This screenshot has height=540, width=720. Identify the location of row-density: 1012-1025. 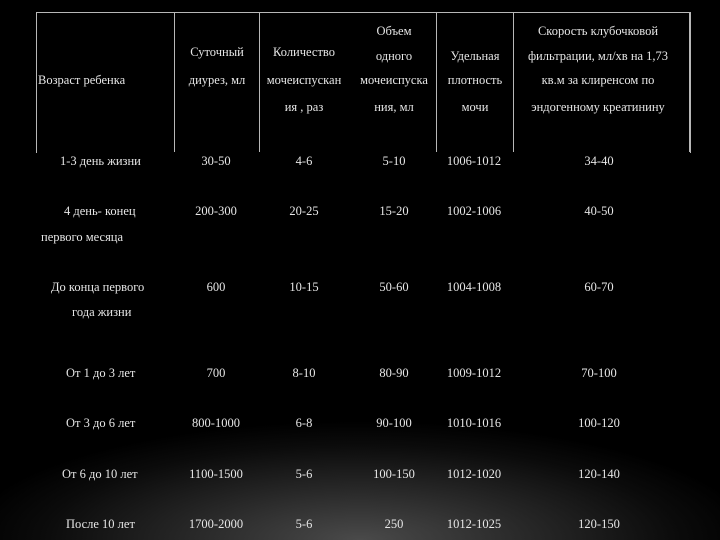
(474, 524).